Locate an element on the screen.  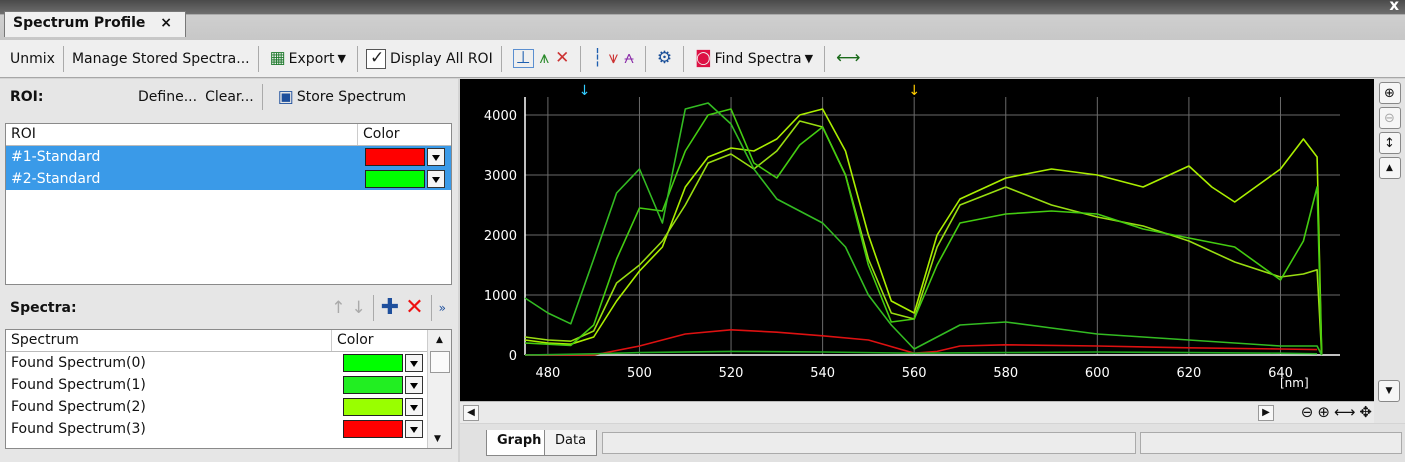
x-tick-label: 580 is located at coordinates (1005, 373).